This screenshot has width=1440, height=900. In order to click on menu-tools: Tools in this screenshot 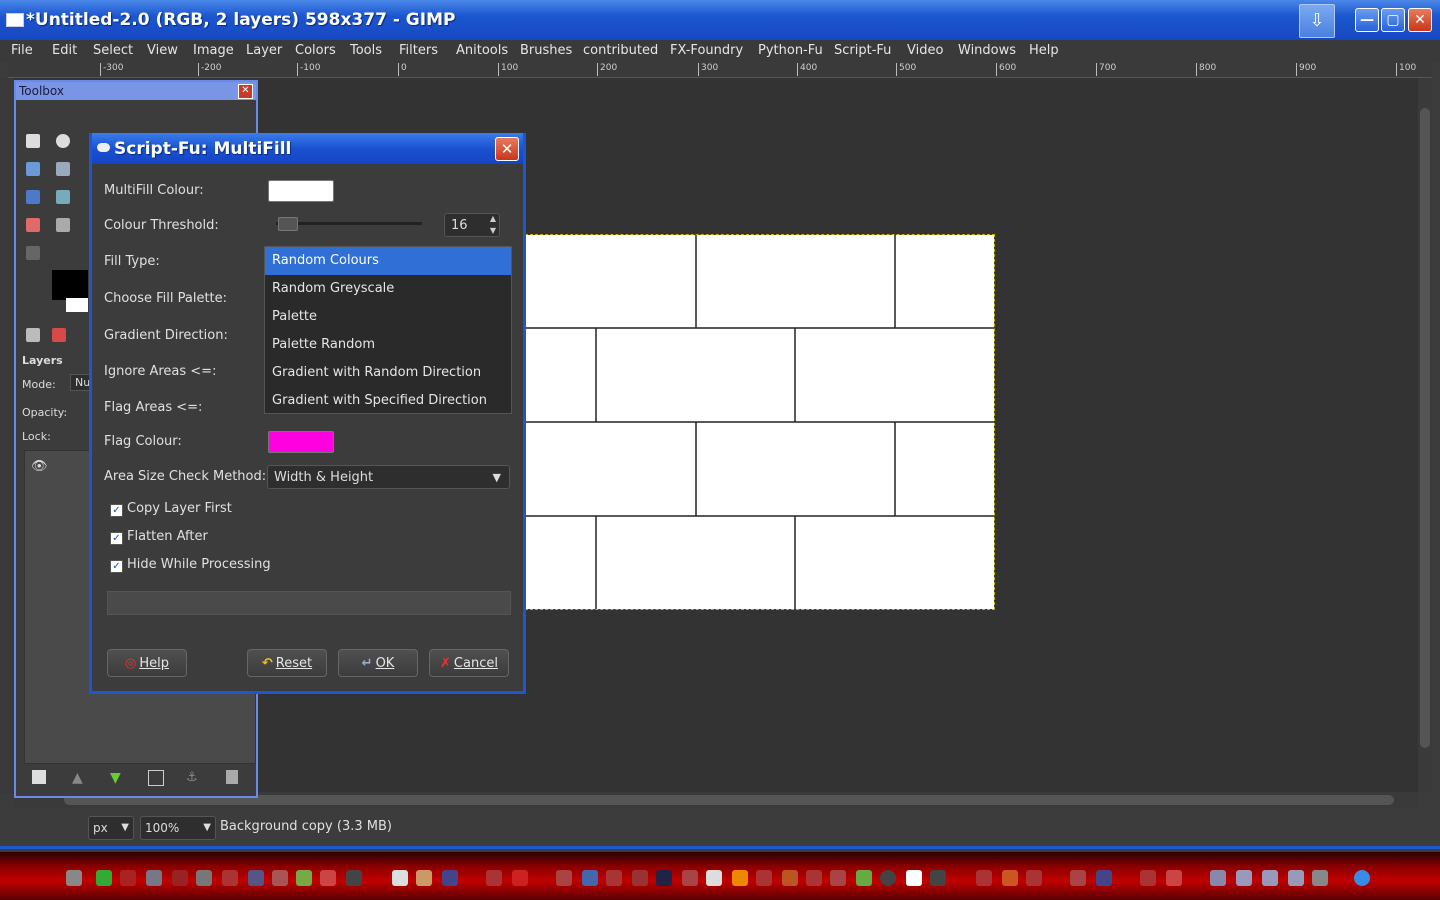, I will do `click(366, 50)`.